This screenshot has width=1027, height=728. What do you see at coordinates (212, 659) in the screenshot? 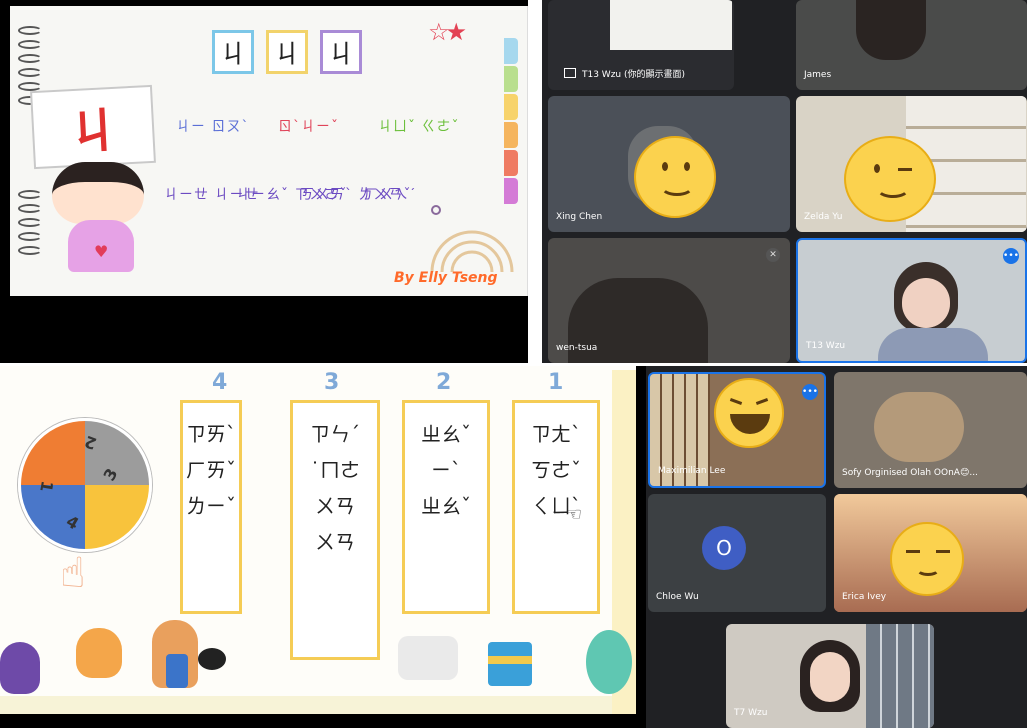
I see `frying-pan-icon` at bounding box center [212, 659].